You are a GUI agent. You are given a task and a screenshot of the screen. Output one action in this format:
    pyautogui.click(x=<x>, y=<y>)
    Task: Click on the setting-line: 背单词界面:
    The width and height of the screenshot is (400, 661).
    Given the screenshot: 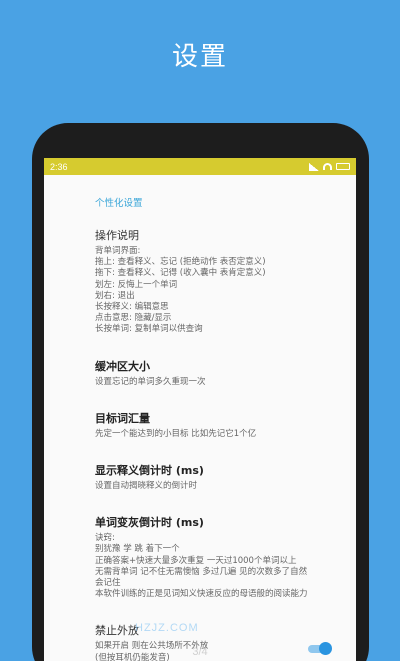 What is the action you would take?
    pyautogui.click(x=118, y=251)
    